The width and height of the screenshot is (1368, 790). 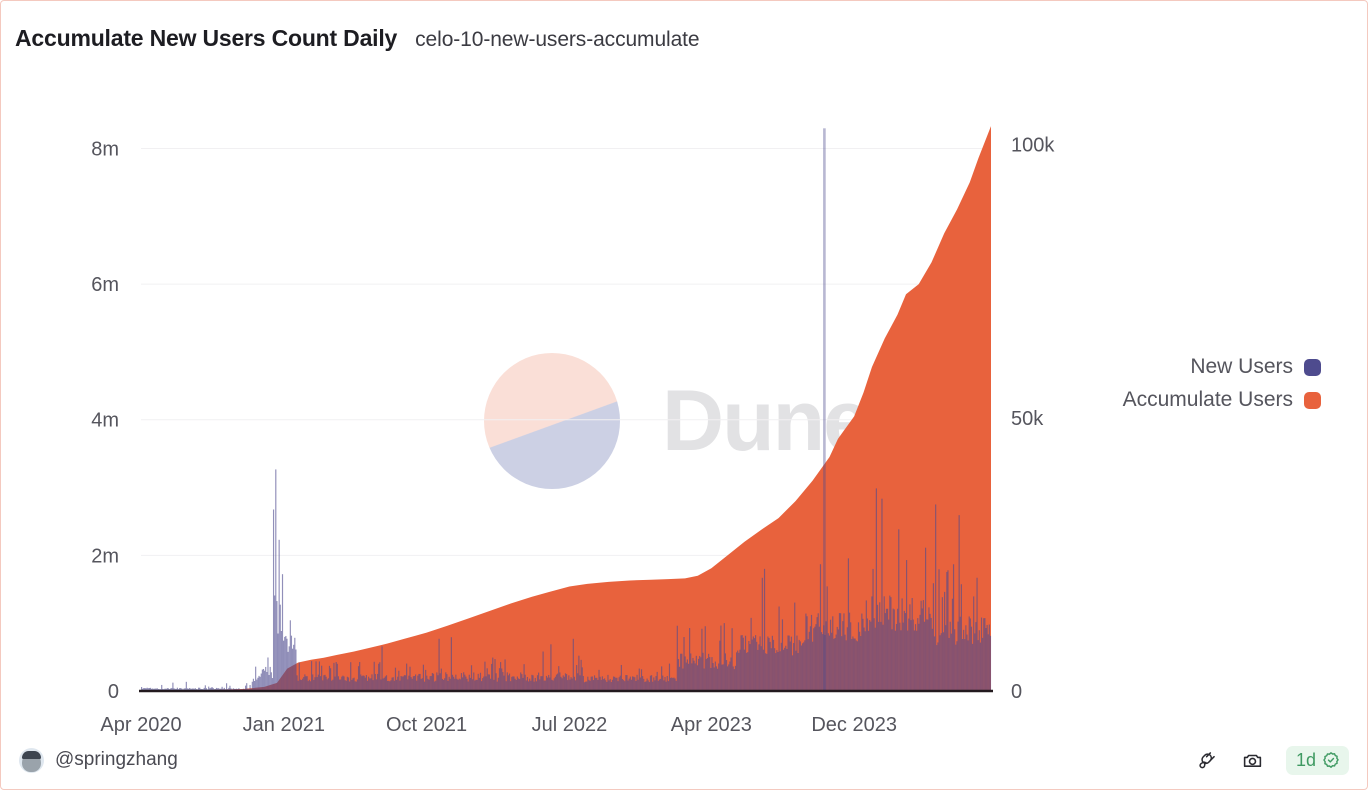 What do you see at coordinates (570, 725) in the screenshot?
I see `x-axis-tick: Jul 2022` at bounding box center [570, 725].